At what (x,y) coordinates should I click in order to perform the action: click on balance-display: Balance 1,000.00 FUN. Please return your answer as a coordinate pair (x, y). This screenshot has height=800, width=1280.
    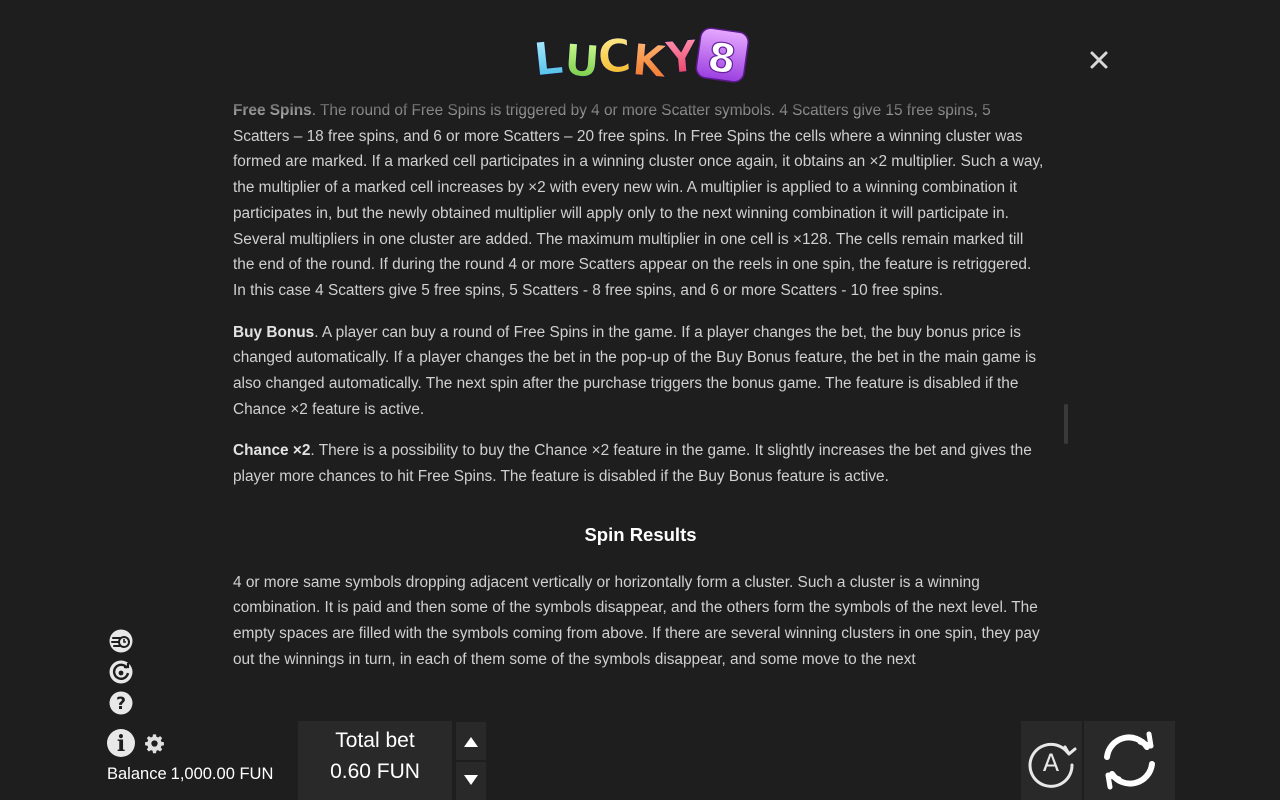
    Looking at the image, I should click on (190, 774).